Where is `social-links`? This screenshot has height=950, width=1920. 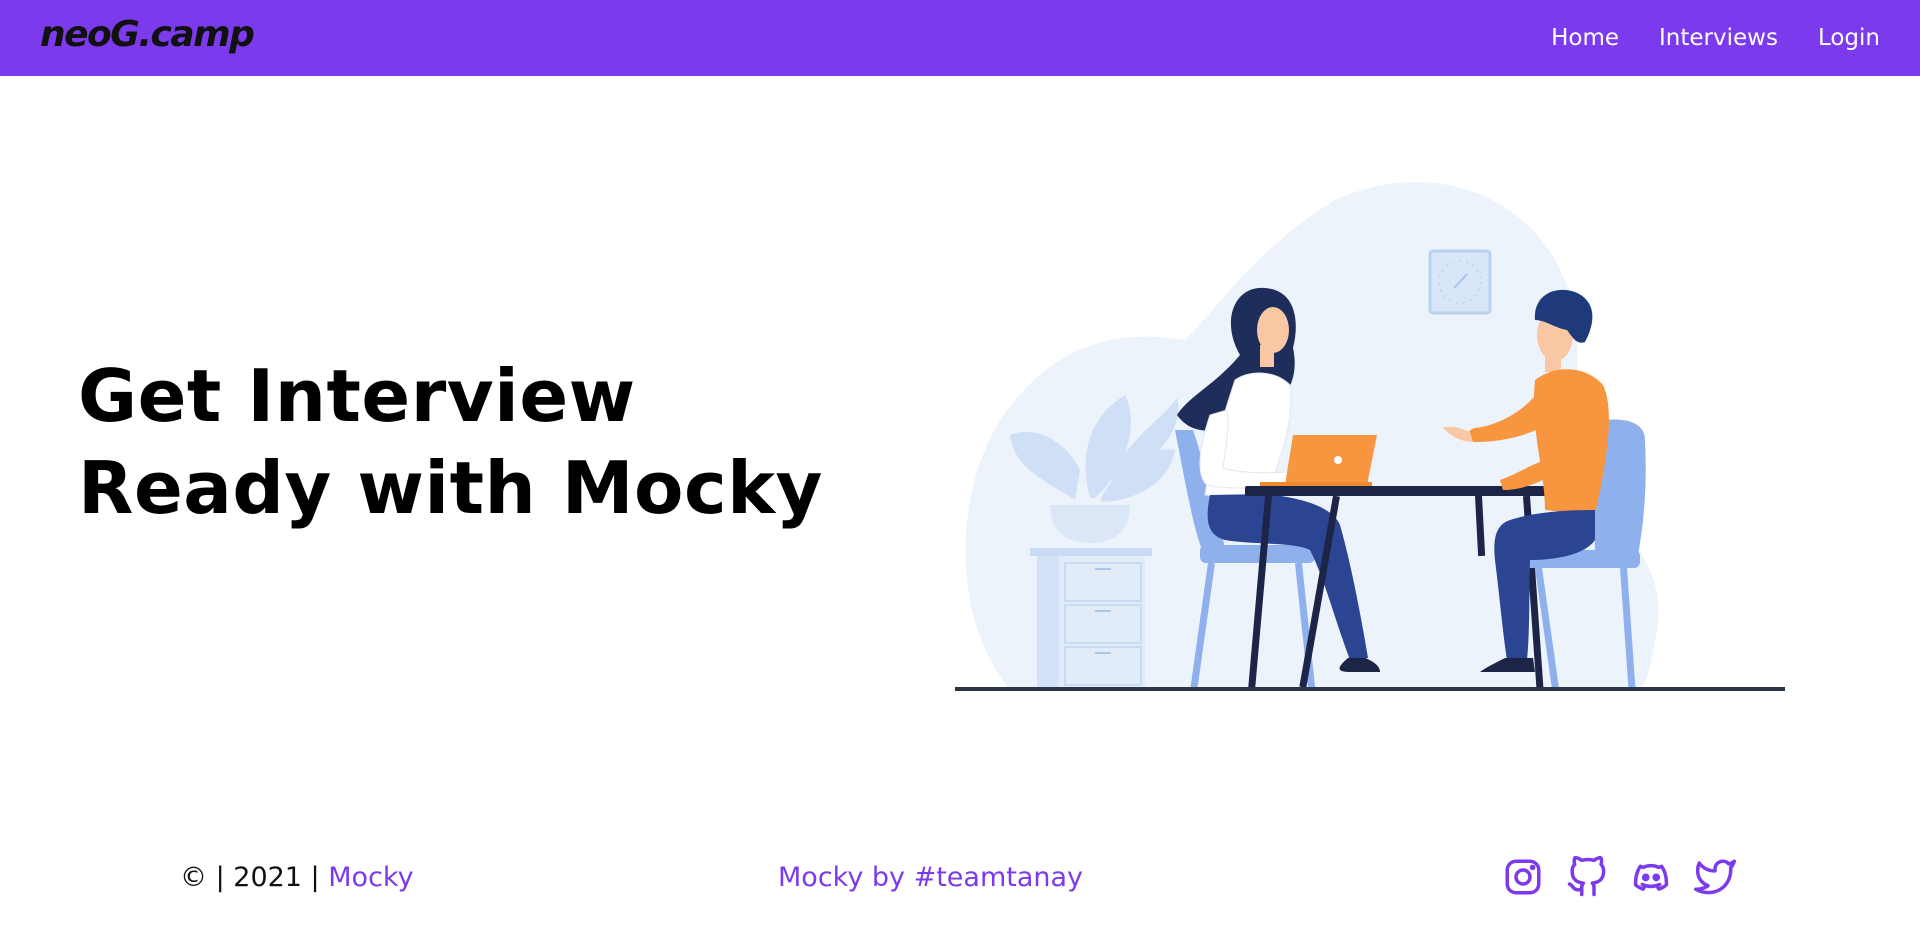
social-links is located at coordinates (1619, 877).